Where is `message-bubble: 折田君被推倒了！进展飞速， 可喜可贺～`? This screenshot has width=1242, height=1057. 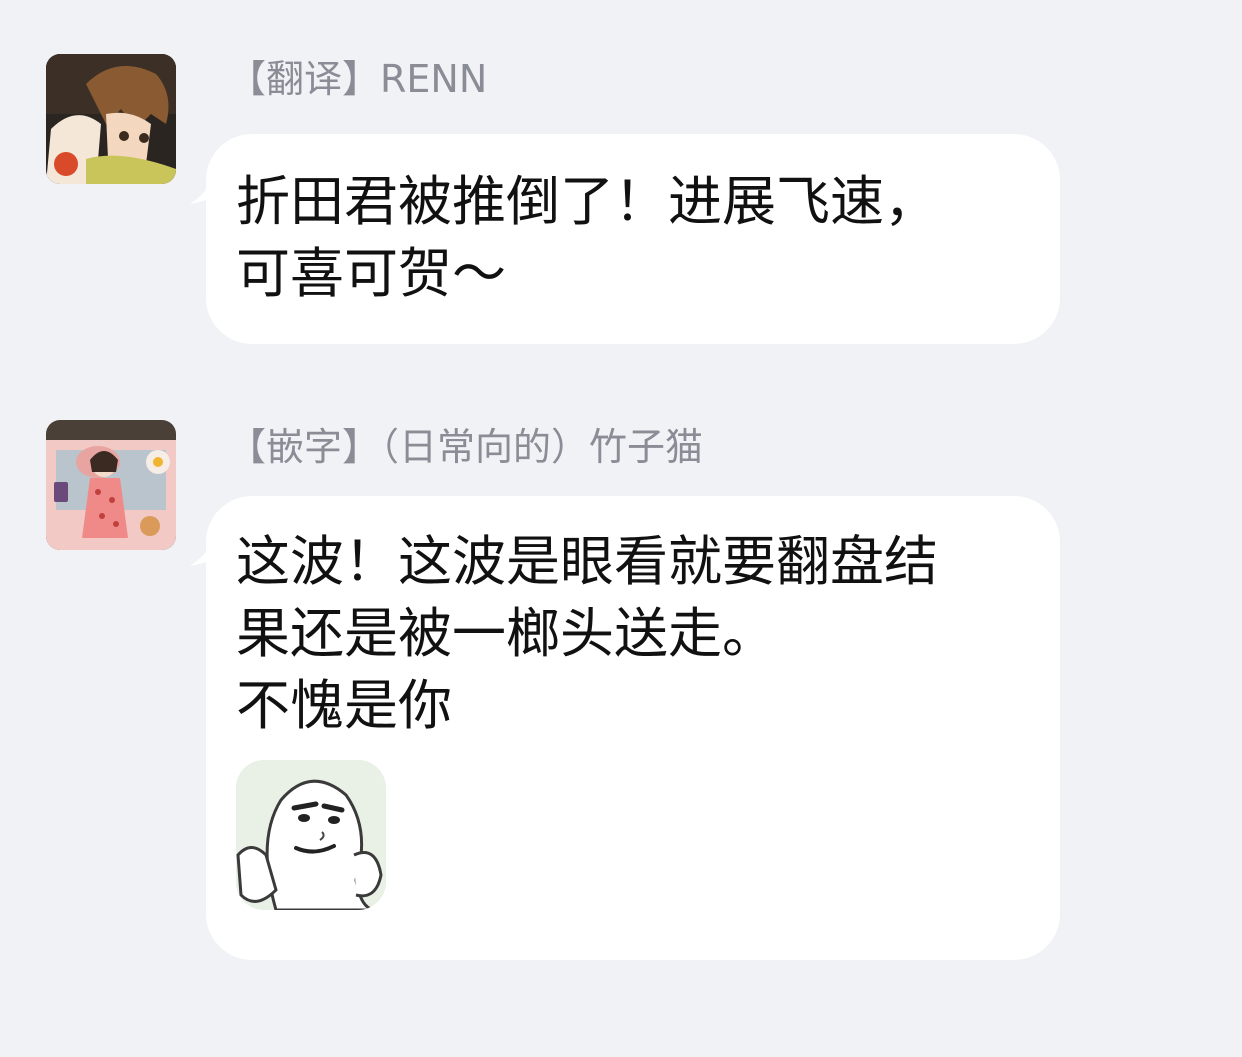 message-bubble: 折田君被推倒了！进展飞速， 可喜可贺～ is located at coordinates (625, 239).